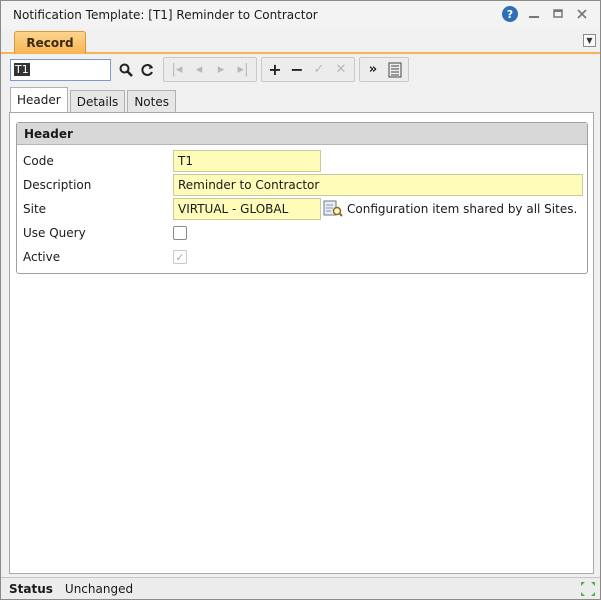  Describe the element at coordinates (302, 134) in the screenshot. I see `panel-title: Header` at that location.